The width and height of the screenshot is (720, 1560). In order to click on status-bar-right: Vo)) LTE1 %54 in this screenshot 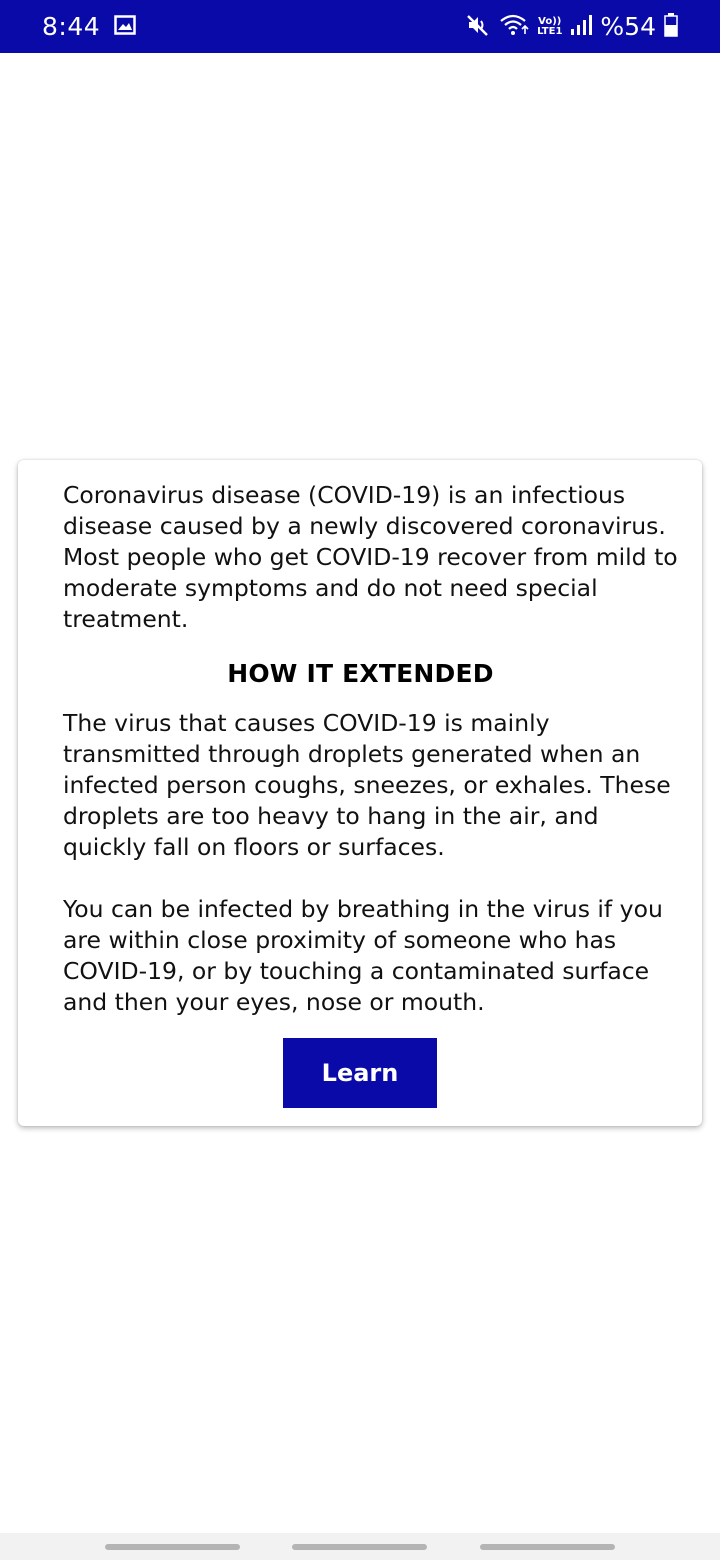, I will do `click(571, 26)`.